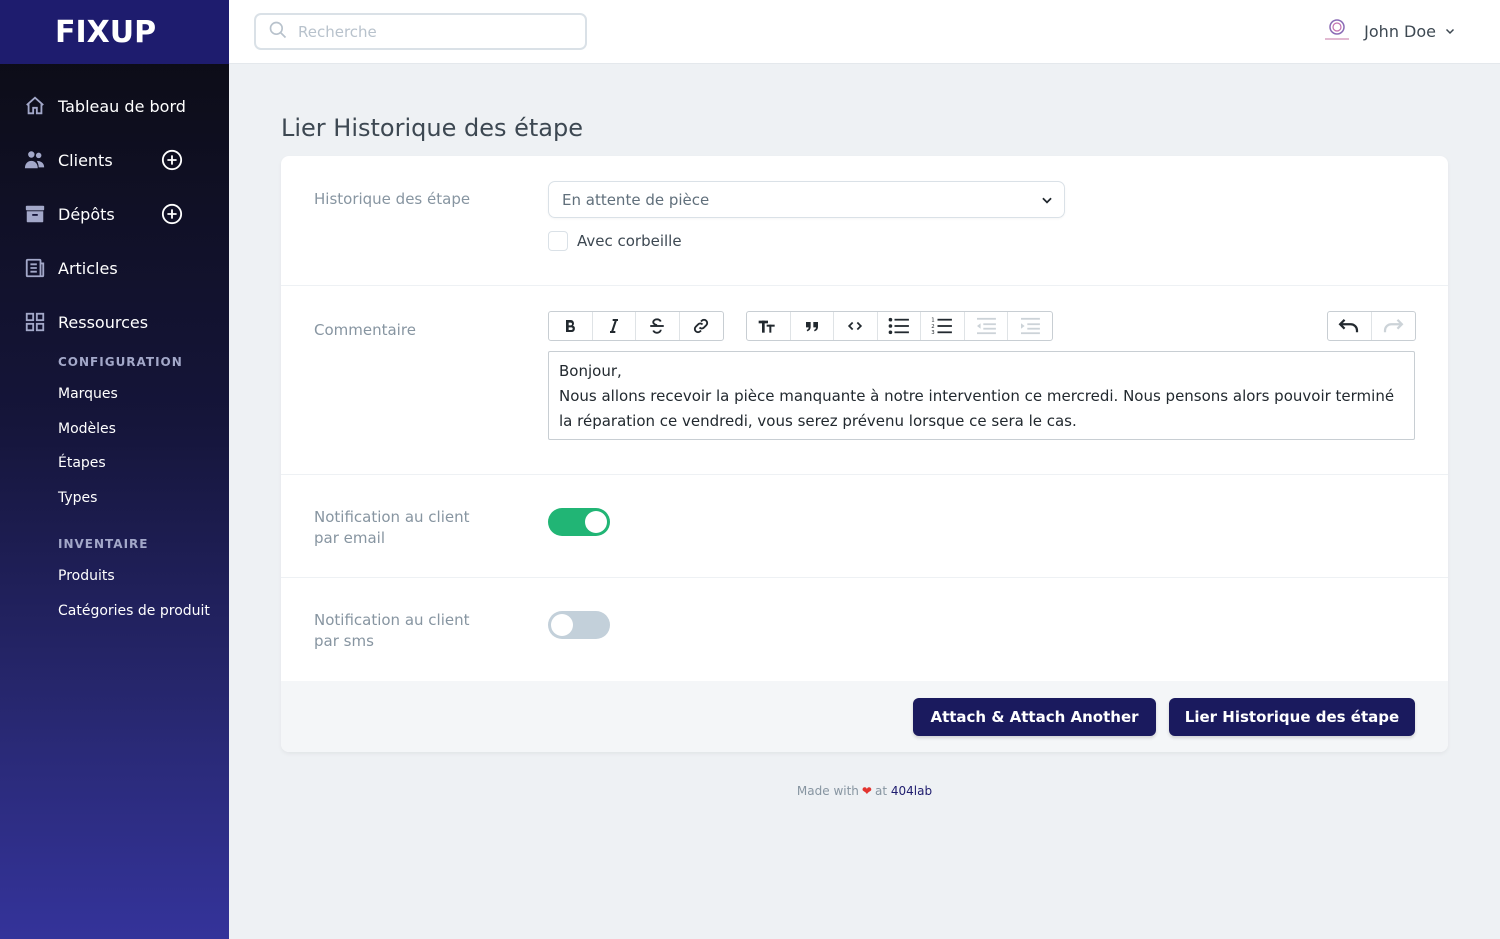 Image resolution: width=1500 pixels, height=939 pixels. Describe the element at coordinates (864, 32) in the screenshot. I see `top-header: John Doe` at that location.